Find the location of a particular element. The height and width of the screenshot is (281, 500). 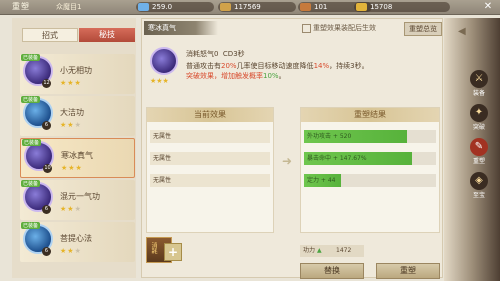

add-material-button: + is located at coordinates (173, 252).